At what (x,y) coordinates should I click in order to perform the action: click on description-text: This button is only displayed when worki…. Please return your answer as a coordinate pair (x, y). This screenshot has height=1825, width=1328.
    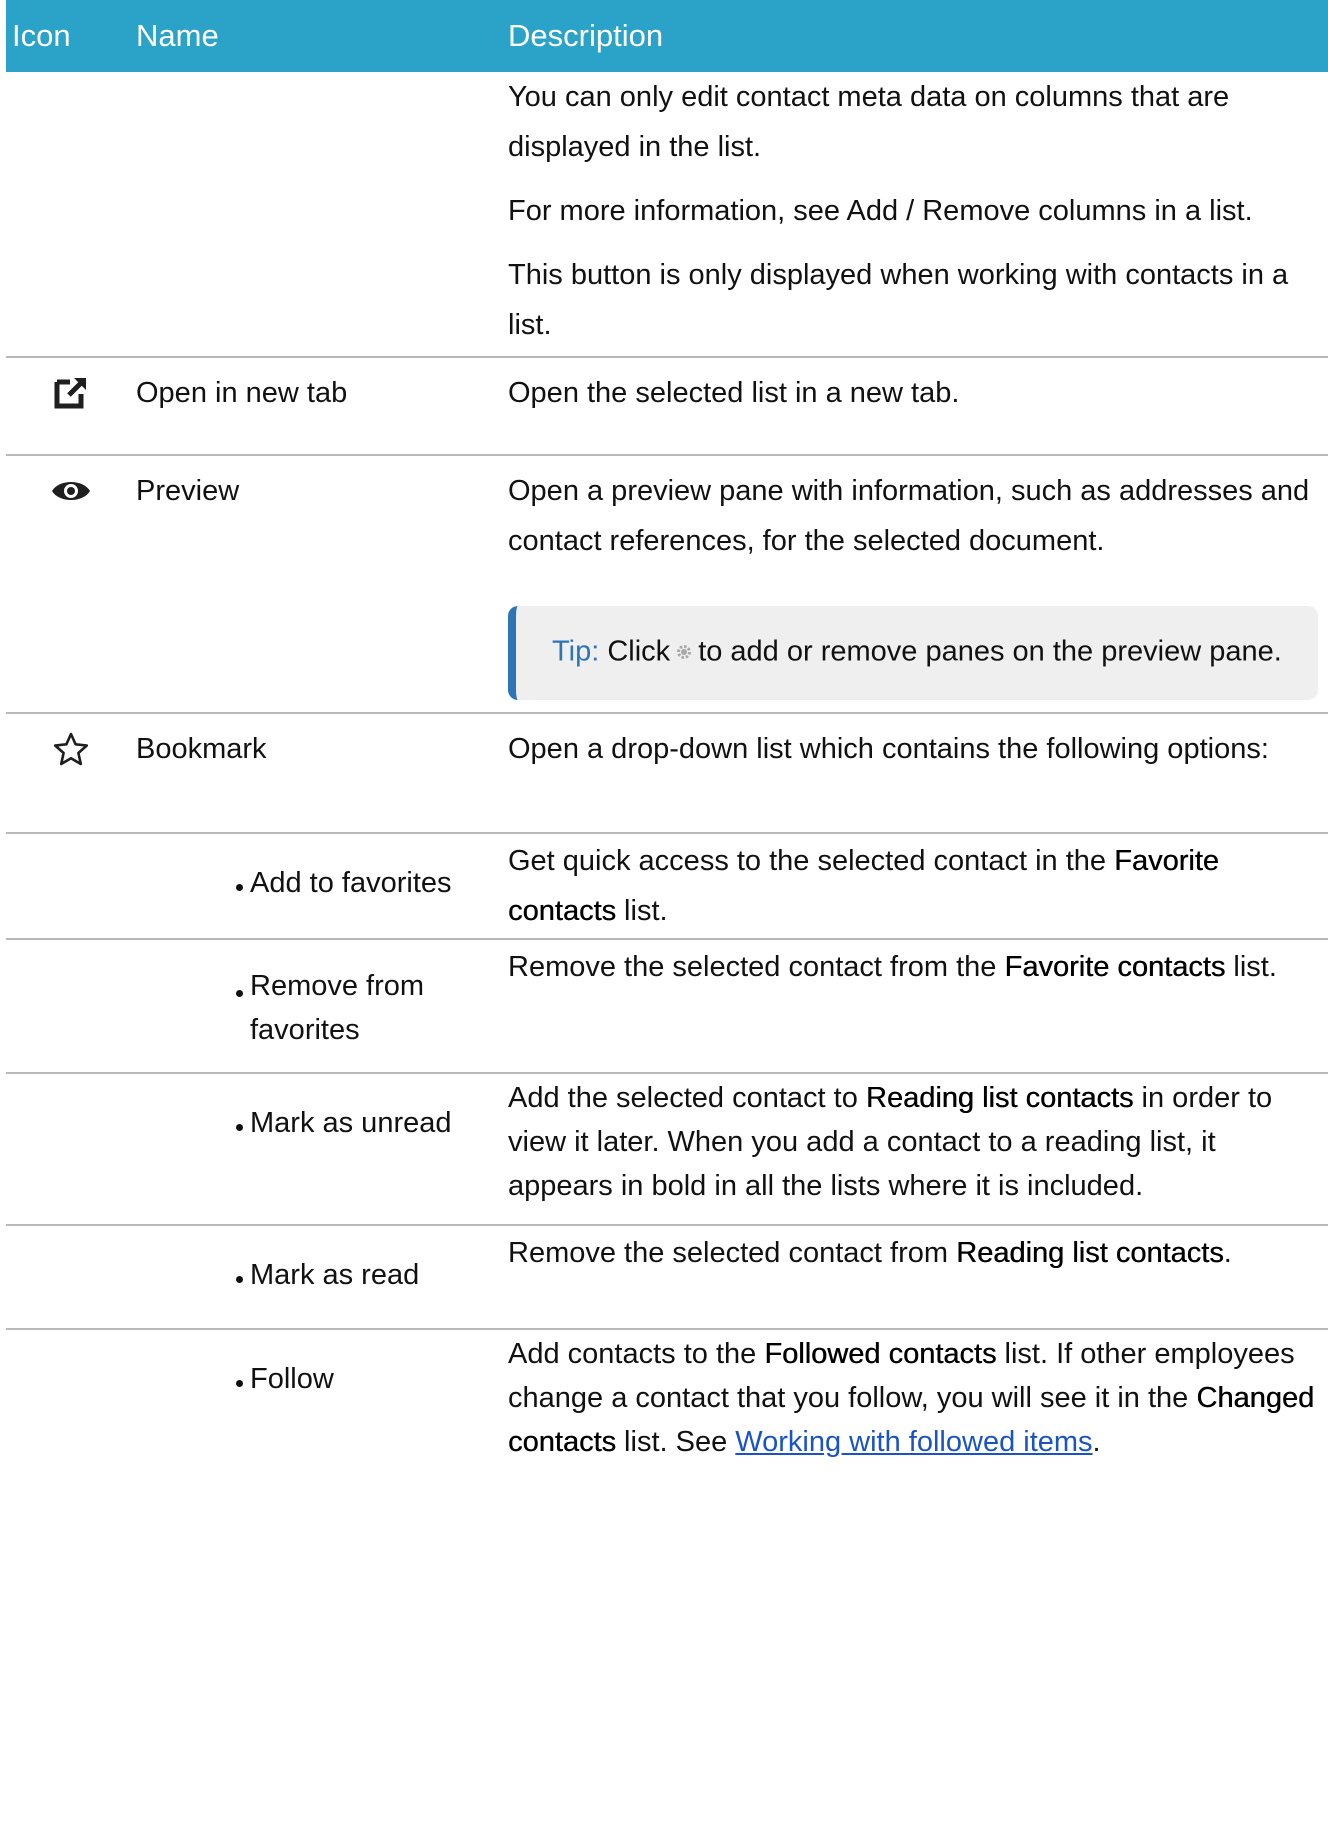
    Looking at the image, I should click on (898, 300).